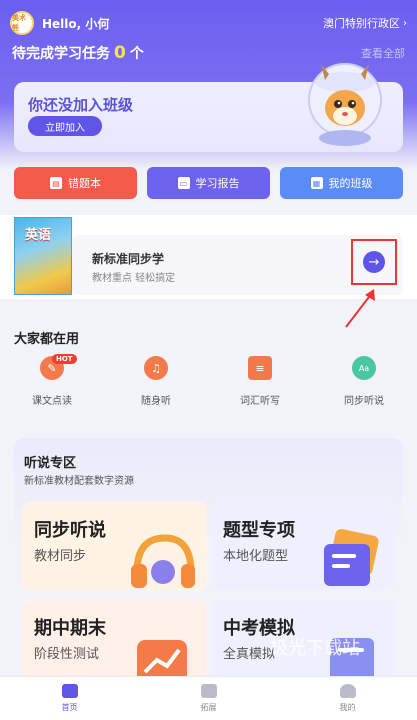  I want to click on tile-subtitle: 阶段性测试, so click(67, 654).